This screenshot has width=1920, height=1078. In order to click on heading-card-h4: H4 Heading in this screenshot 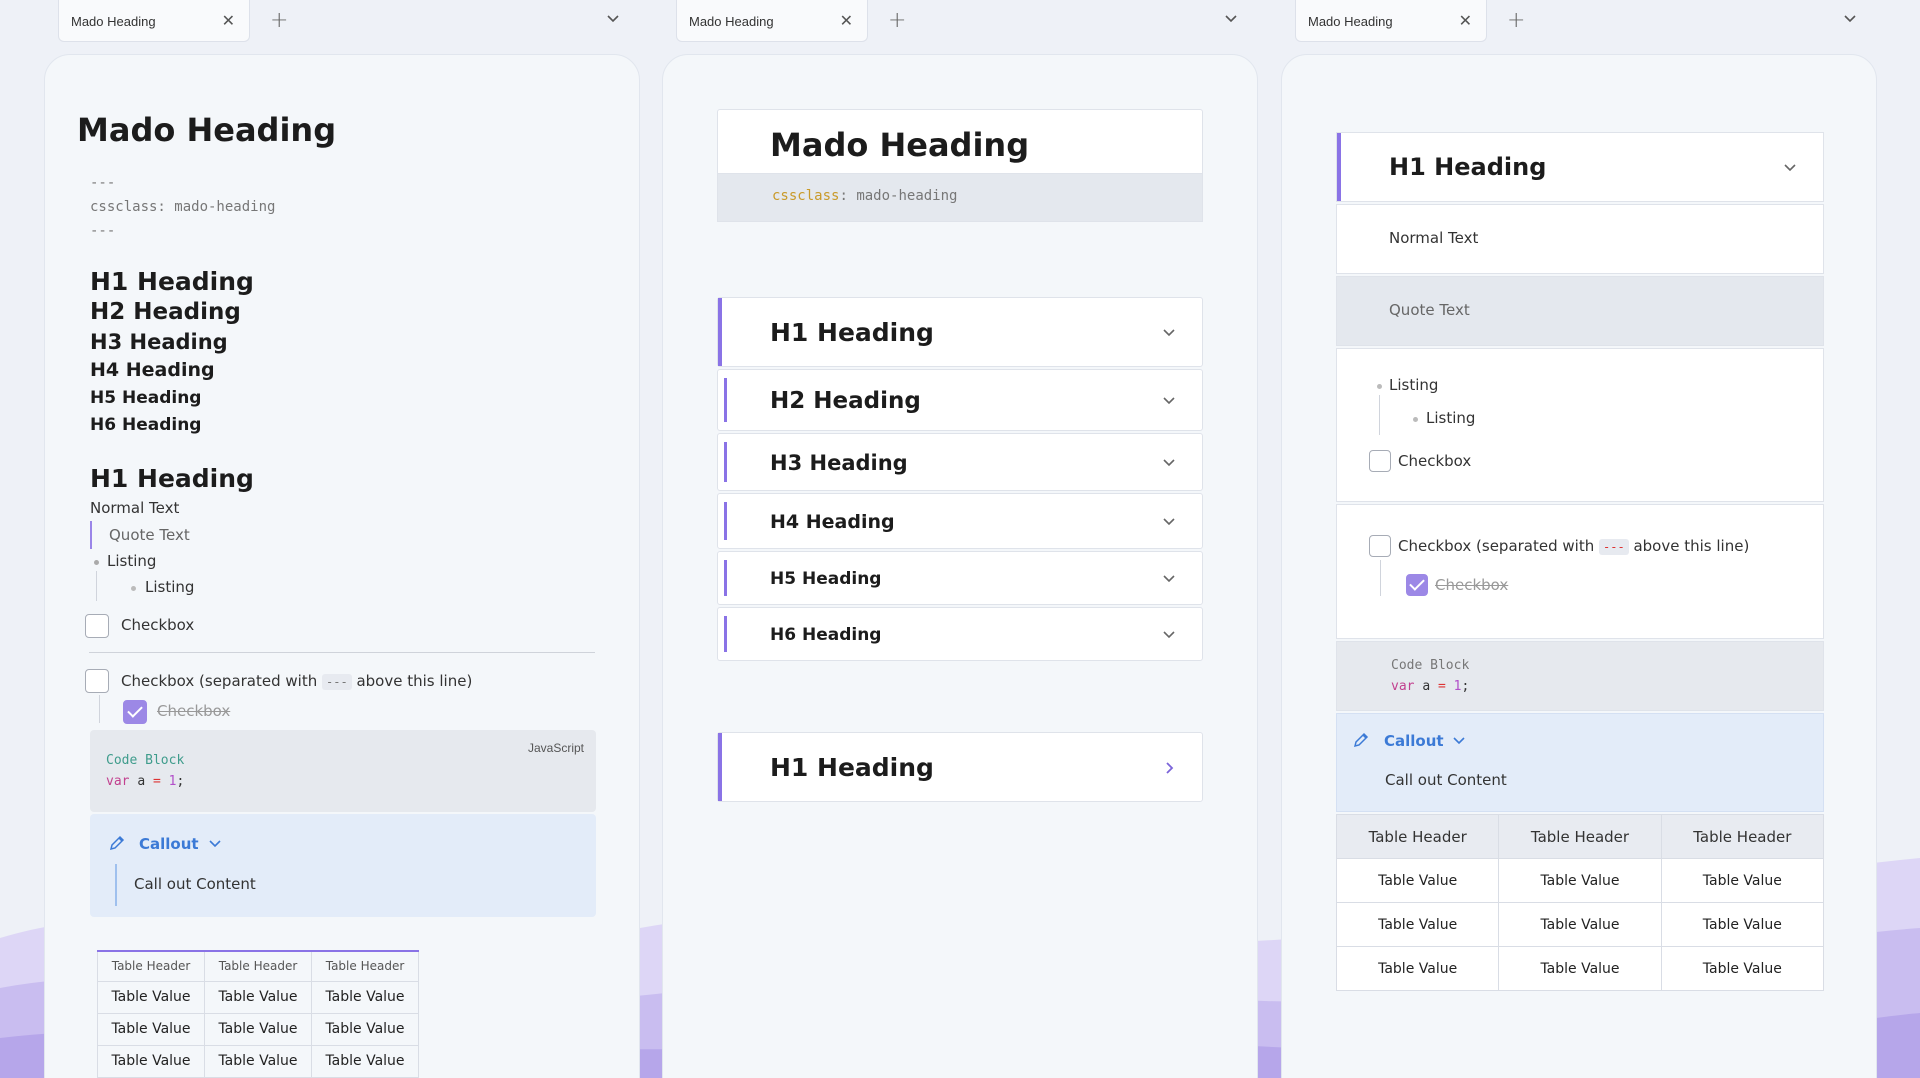, I will do `click(960, 521)`.